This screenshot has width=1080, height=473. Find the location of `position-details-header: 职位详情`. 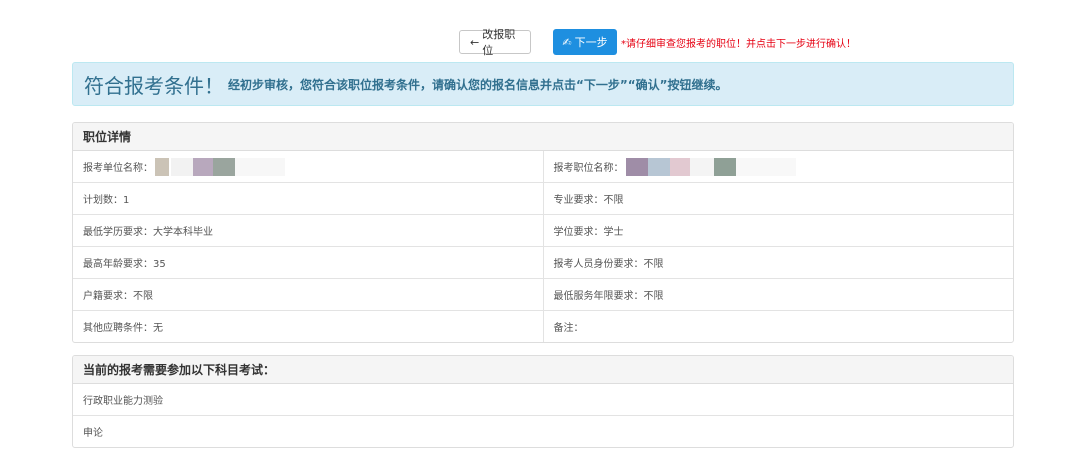

position-details-header: 职位详情 is located at coordinates (543, 137).